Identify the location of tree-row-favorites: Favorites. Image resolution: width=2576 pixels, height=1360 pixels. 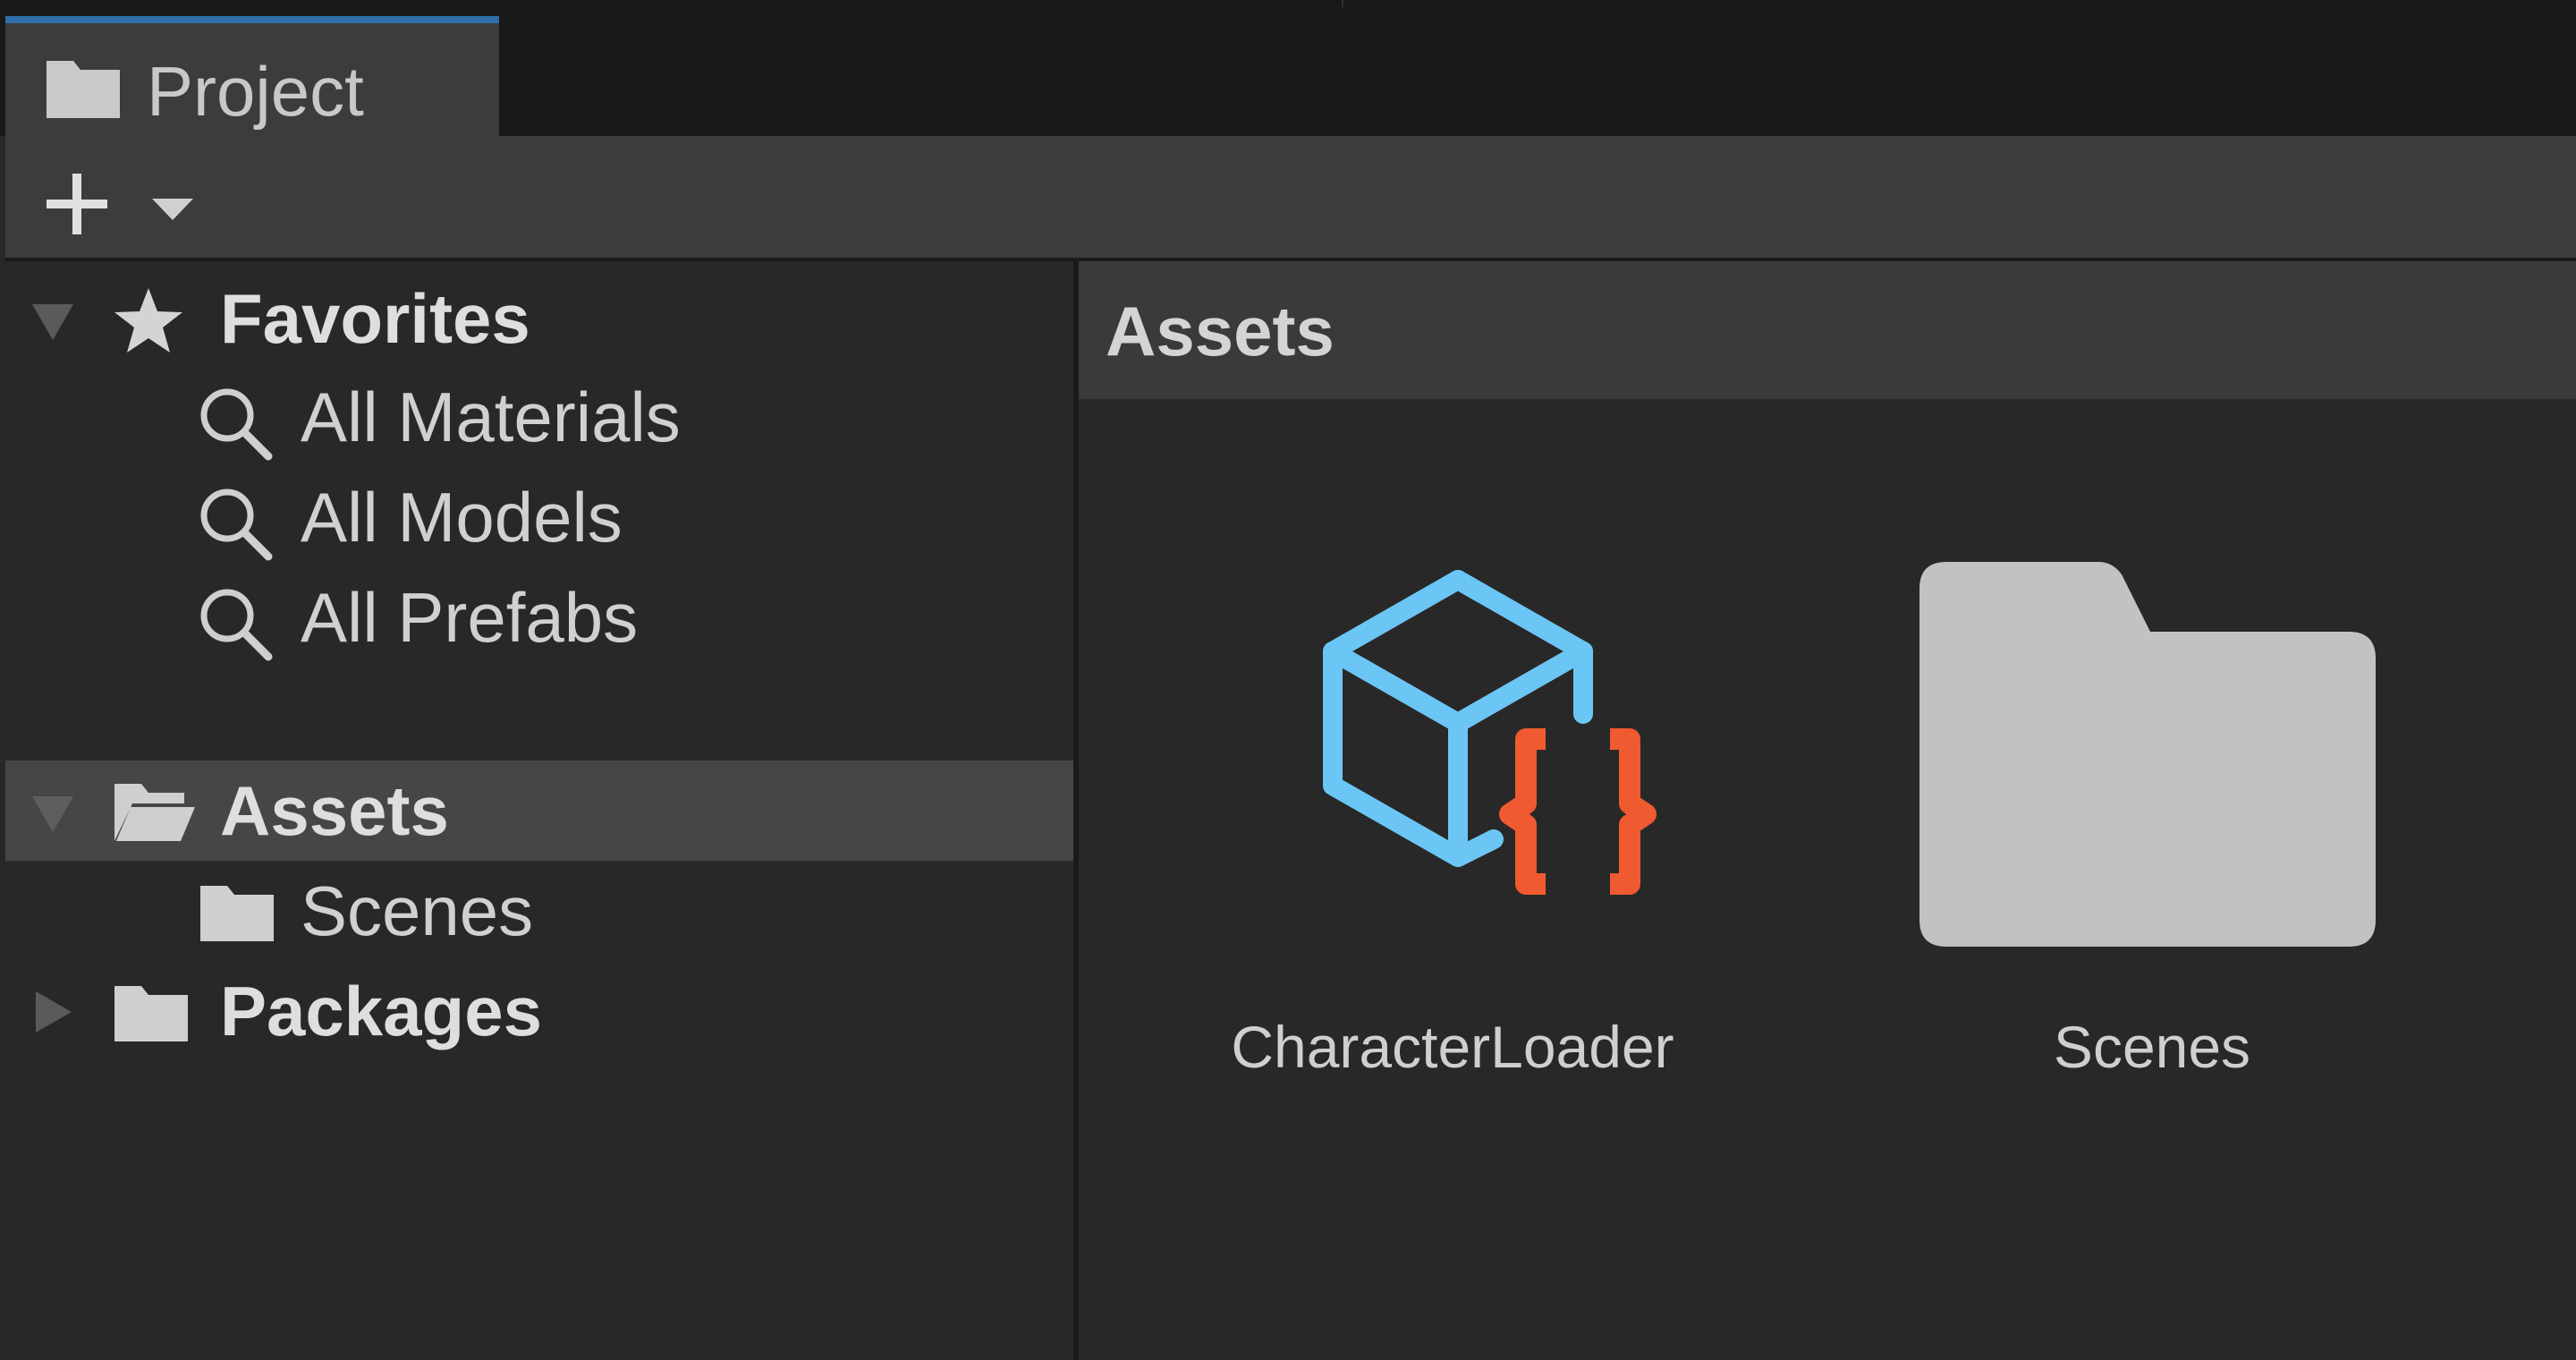
(539, 317).